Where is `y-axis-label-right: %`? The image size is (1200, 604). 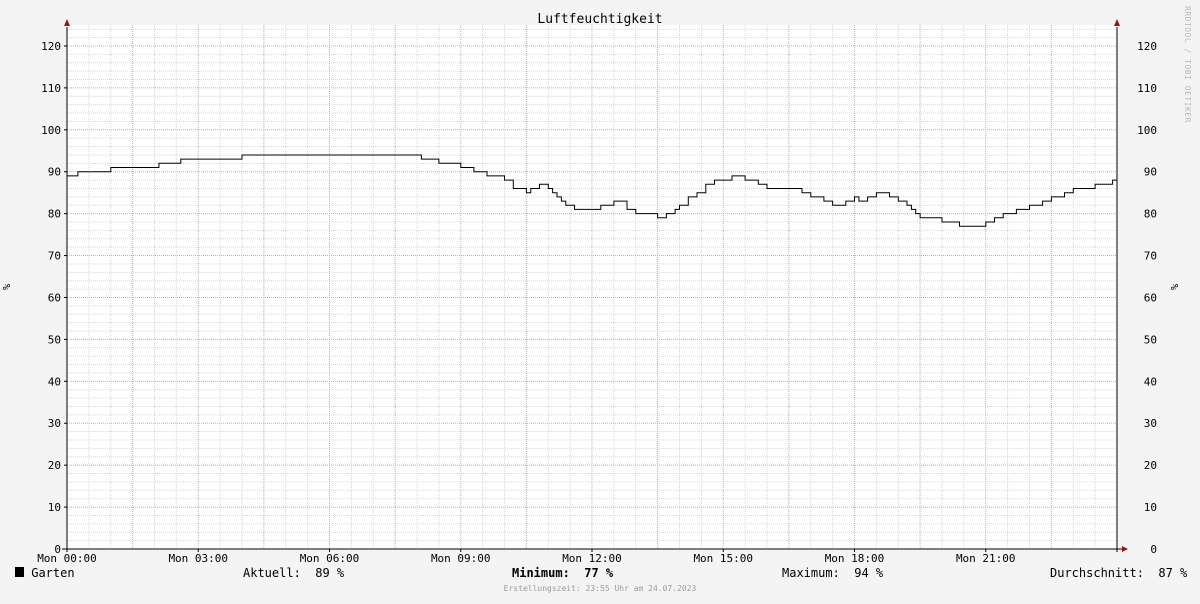
y-axis-label-right: % is located at coordinates (1175, 287).